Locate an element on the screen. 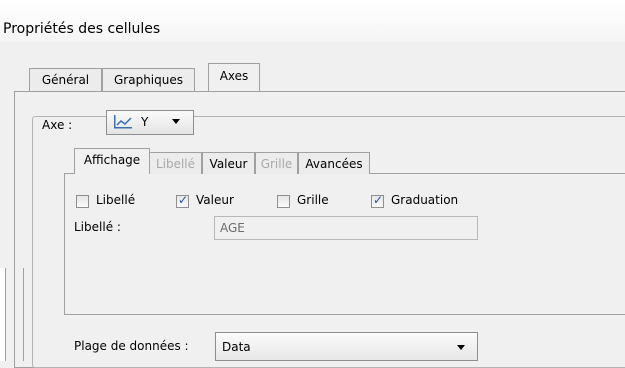  checkbox-grille-label: Grille is located at coordinates (313, 200).